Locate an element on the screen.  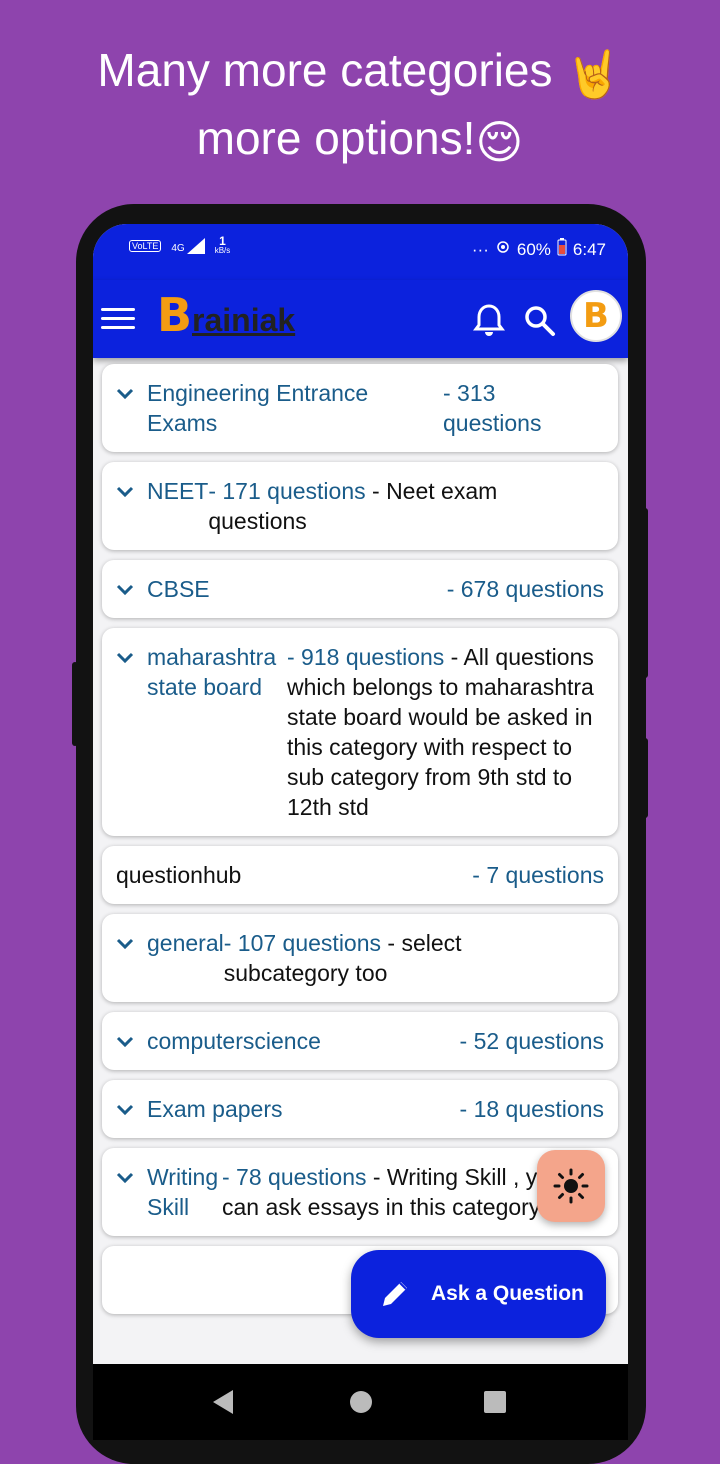
promo-line-1-text: Many more categories is located at coordinates (325, 70).